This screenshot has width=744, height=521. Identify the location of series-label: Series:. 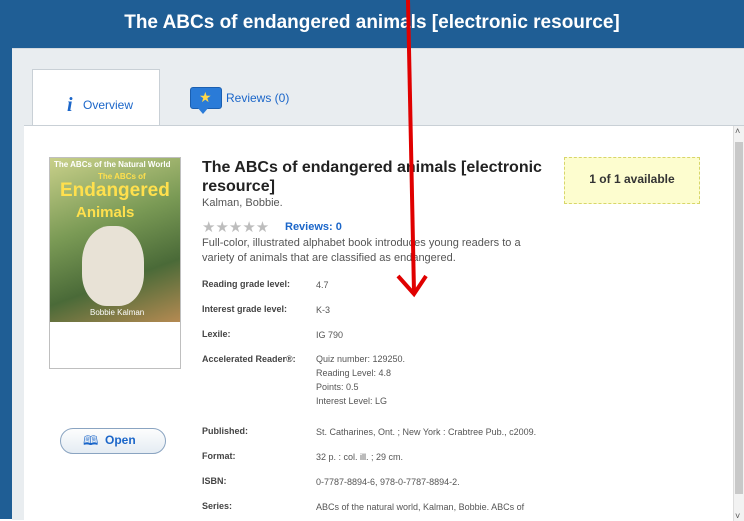
(217, 506).